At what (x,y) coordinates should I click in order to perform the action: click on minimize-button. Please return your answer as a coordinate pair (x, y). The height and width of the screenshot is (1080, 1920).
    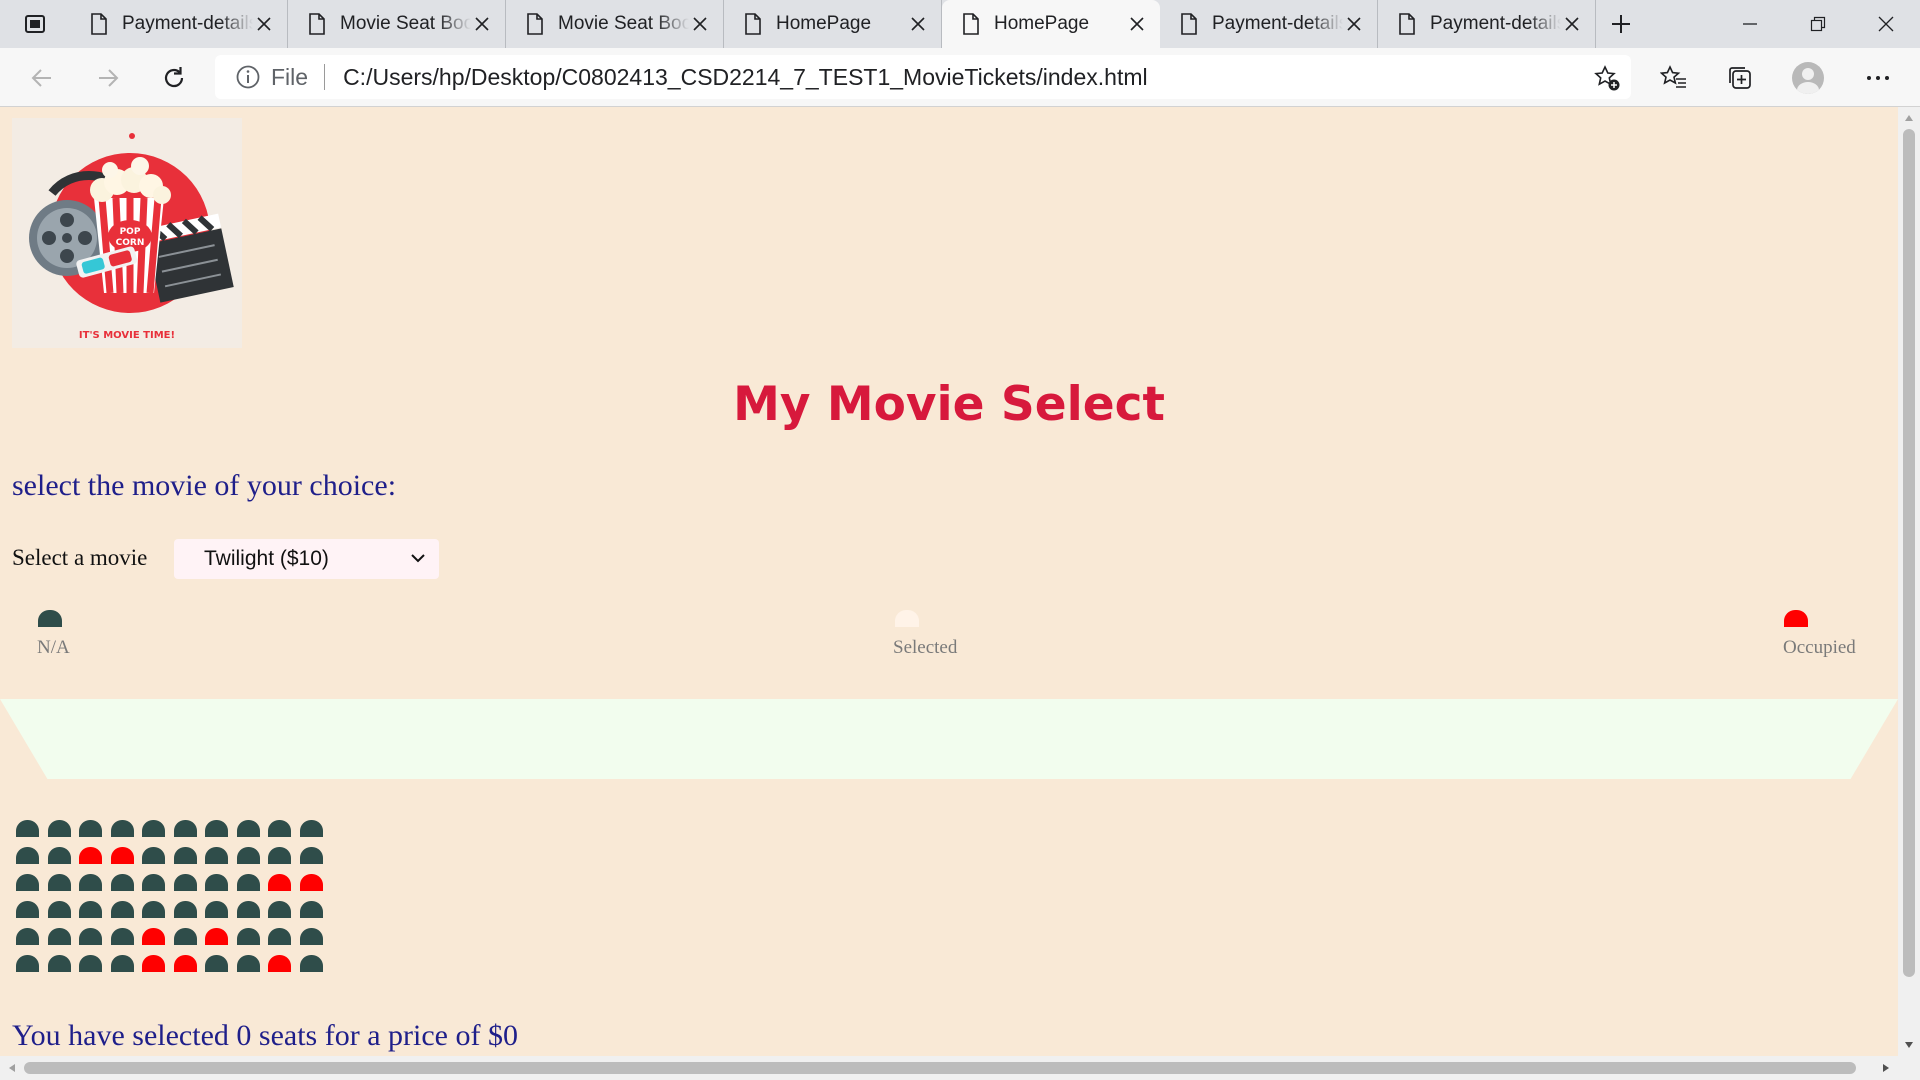
    Looking at the image, I should click on (1750, 24).